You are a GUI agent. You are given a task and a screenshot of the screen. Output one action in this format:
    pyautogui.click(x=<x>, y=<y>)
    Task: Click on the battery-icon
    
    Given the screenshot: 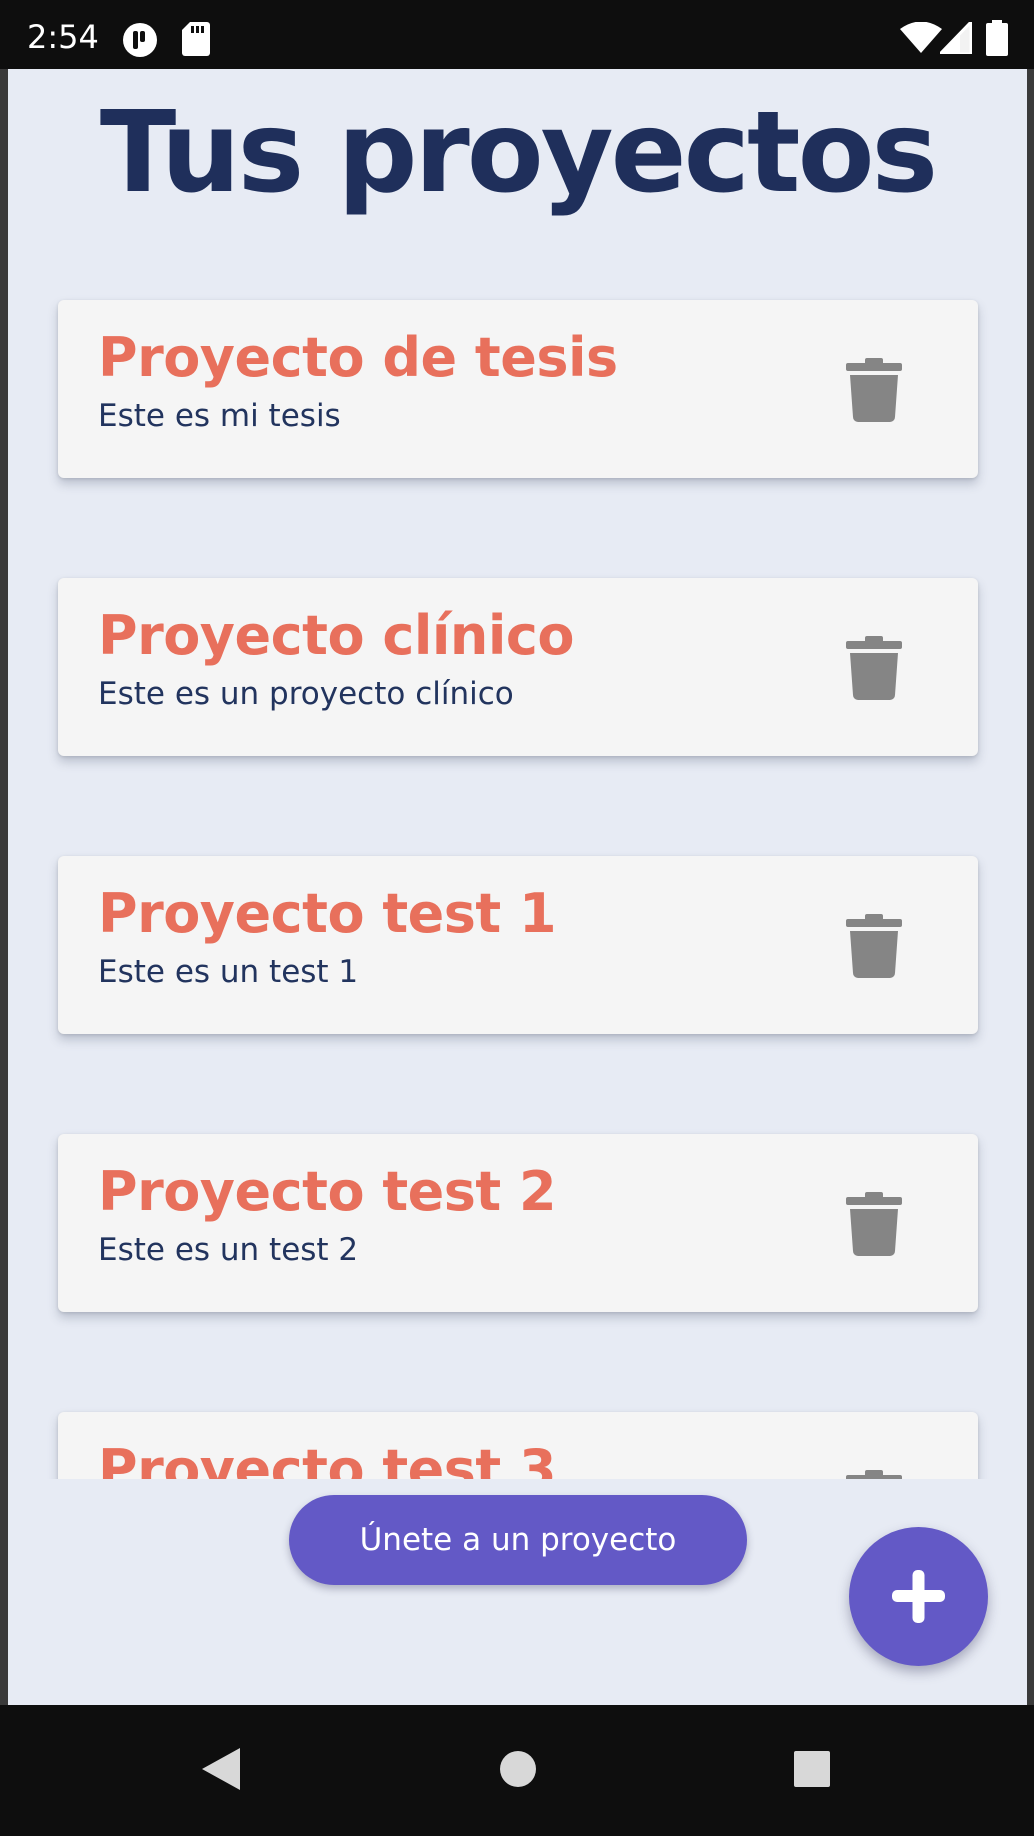 What is the action you would take?
    pyautogui.click(x=997, y=40)
    